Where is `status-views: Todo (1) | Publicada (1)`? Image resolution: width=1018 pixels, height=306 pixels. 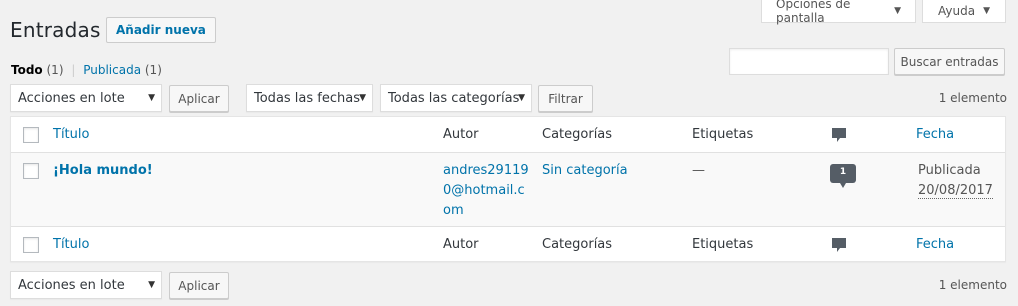 status-views: Todo (1) | Publicada (1) is located at coordinates (86, 70).